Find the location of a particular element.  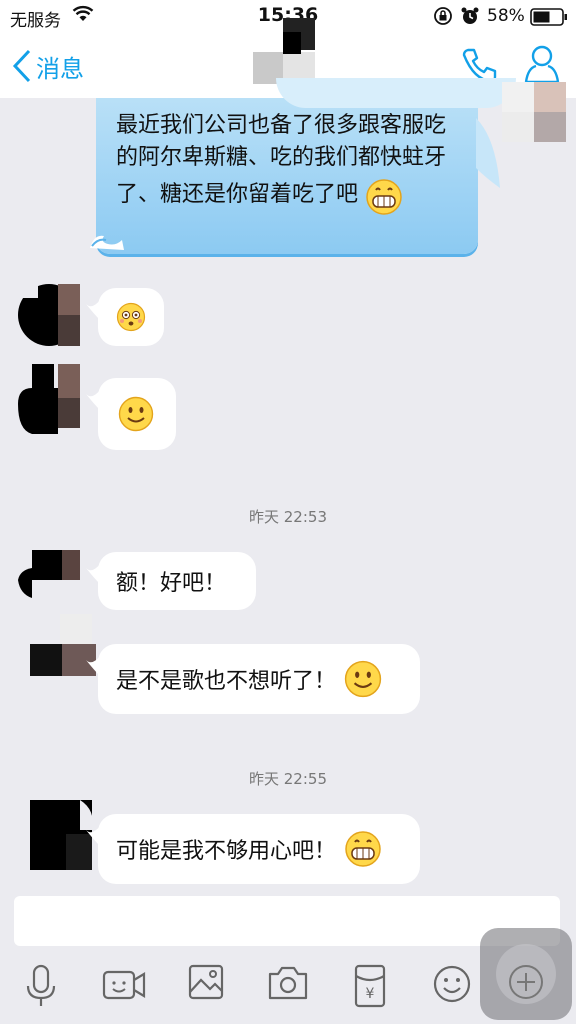

emoji-icon is located at coordinates (452, 986).